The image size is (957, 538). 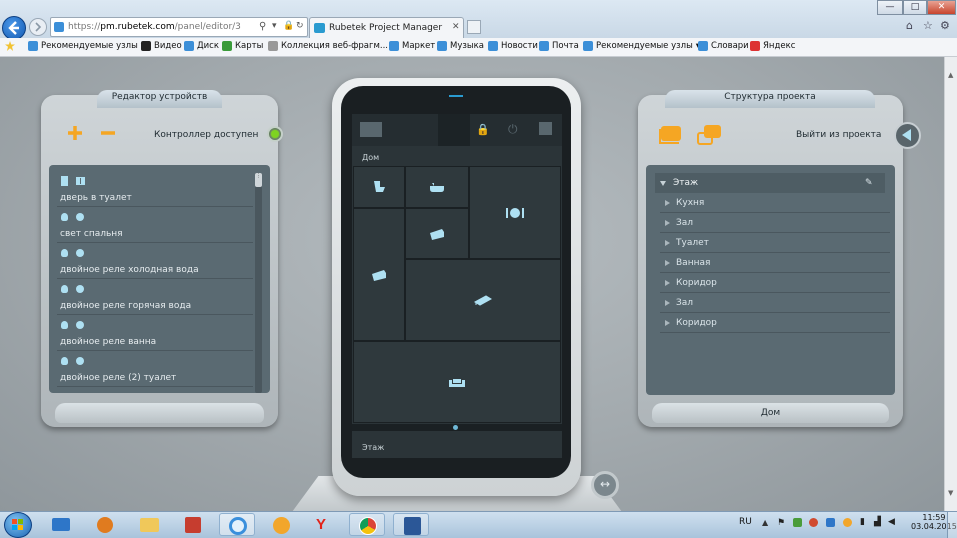 I want to click on tree-room-corridor: Коридор, so click(x=775, y=283).